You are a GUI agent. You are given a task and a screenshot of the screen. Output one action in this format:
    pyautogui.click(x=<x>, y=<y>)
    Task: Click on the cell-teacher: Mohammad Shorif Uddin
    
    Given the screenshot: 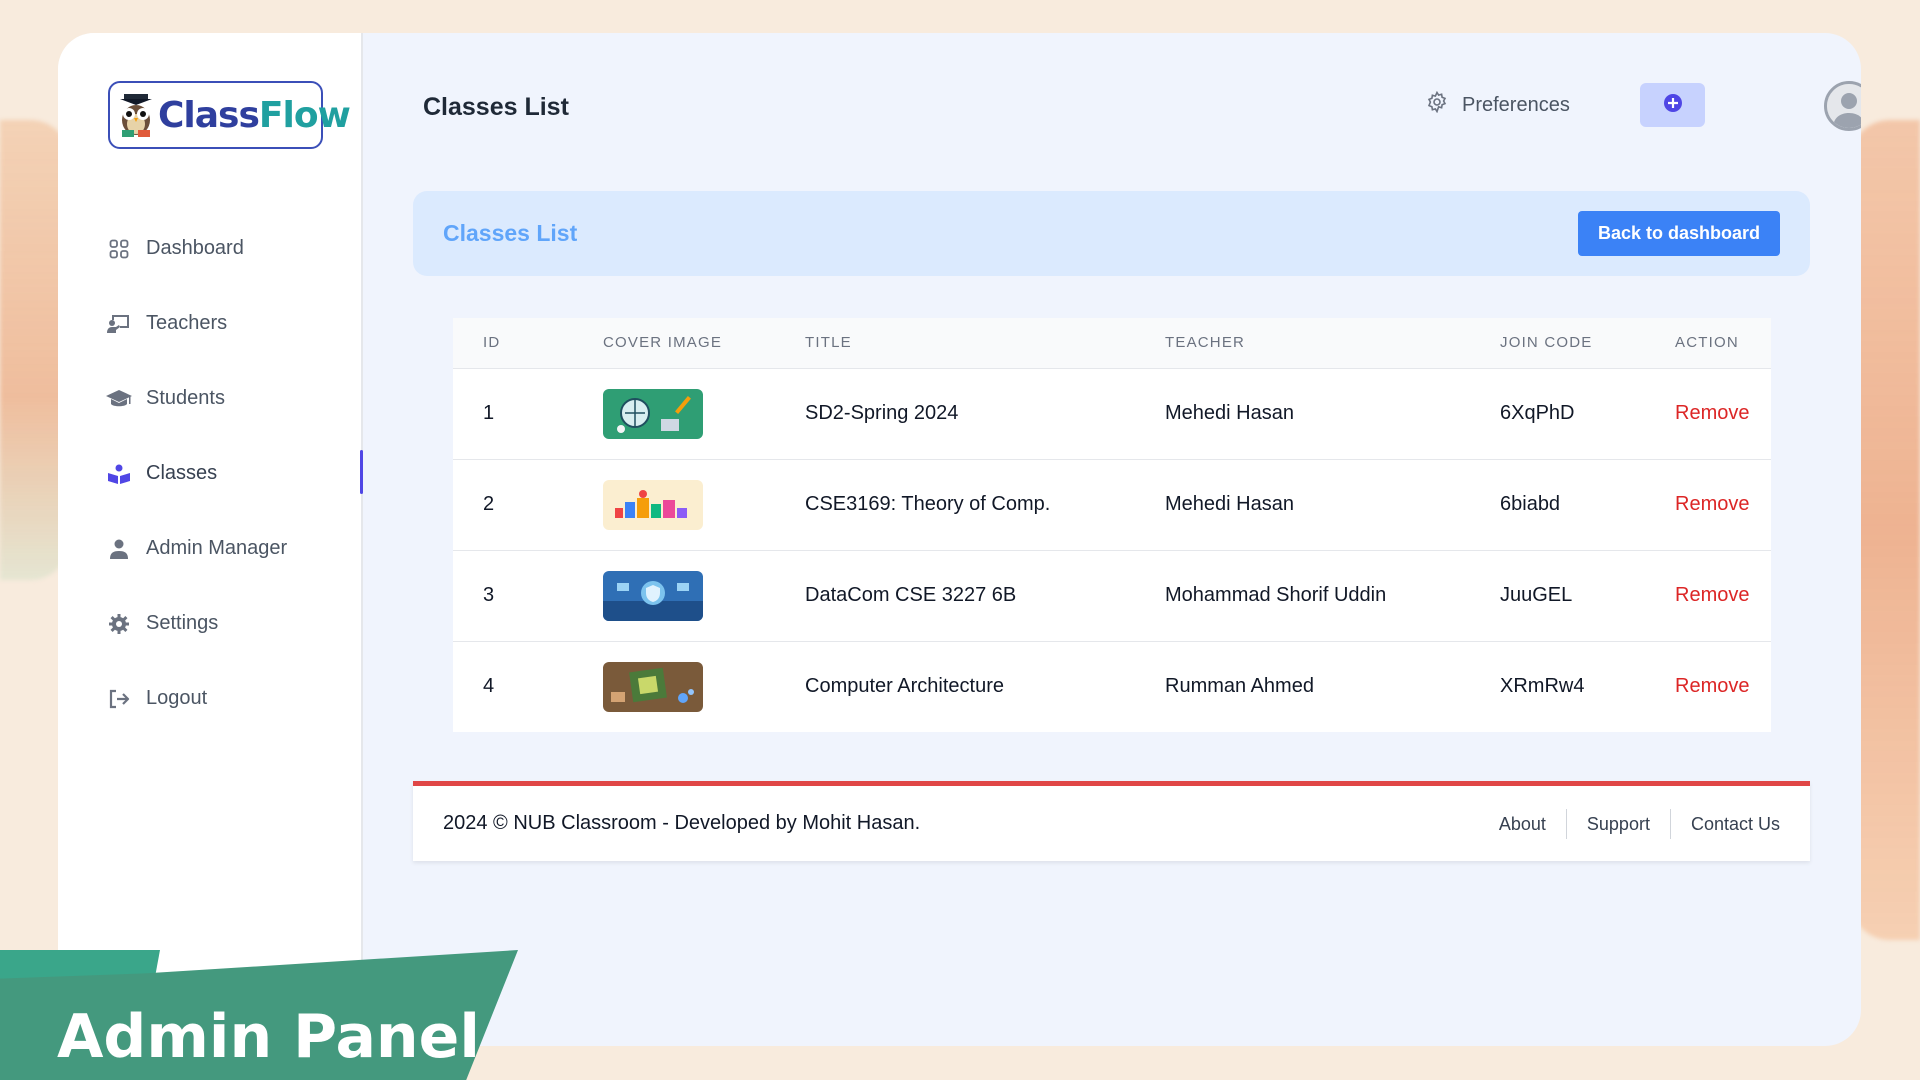 What is the action you would take?
    pyautogui.click(x=1302, y=595)
    